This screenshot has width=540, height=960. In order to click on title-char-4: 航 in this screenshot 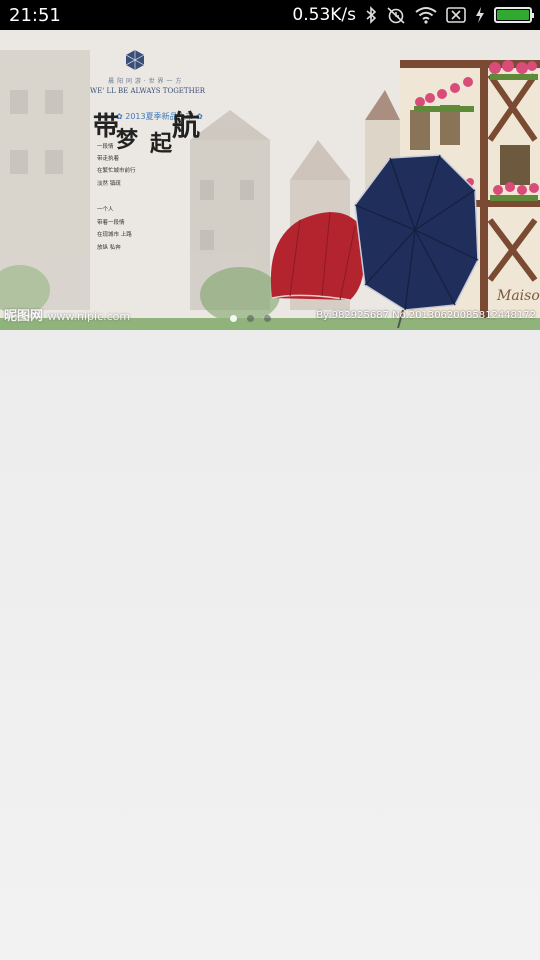, I will do `click(186, 125)`.